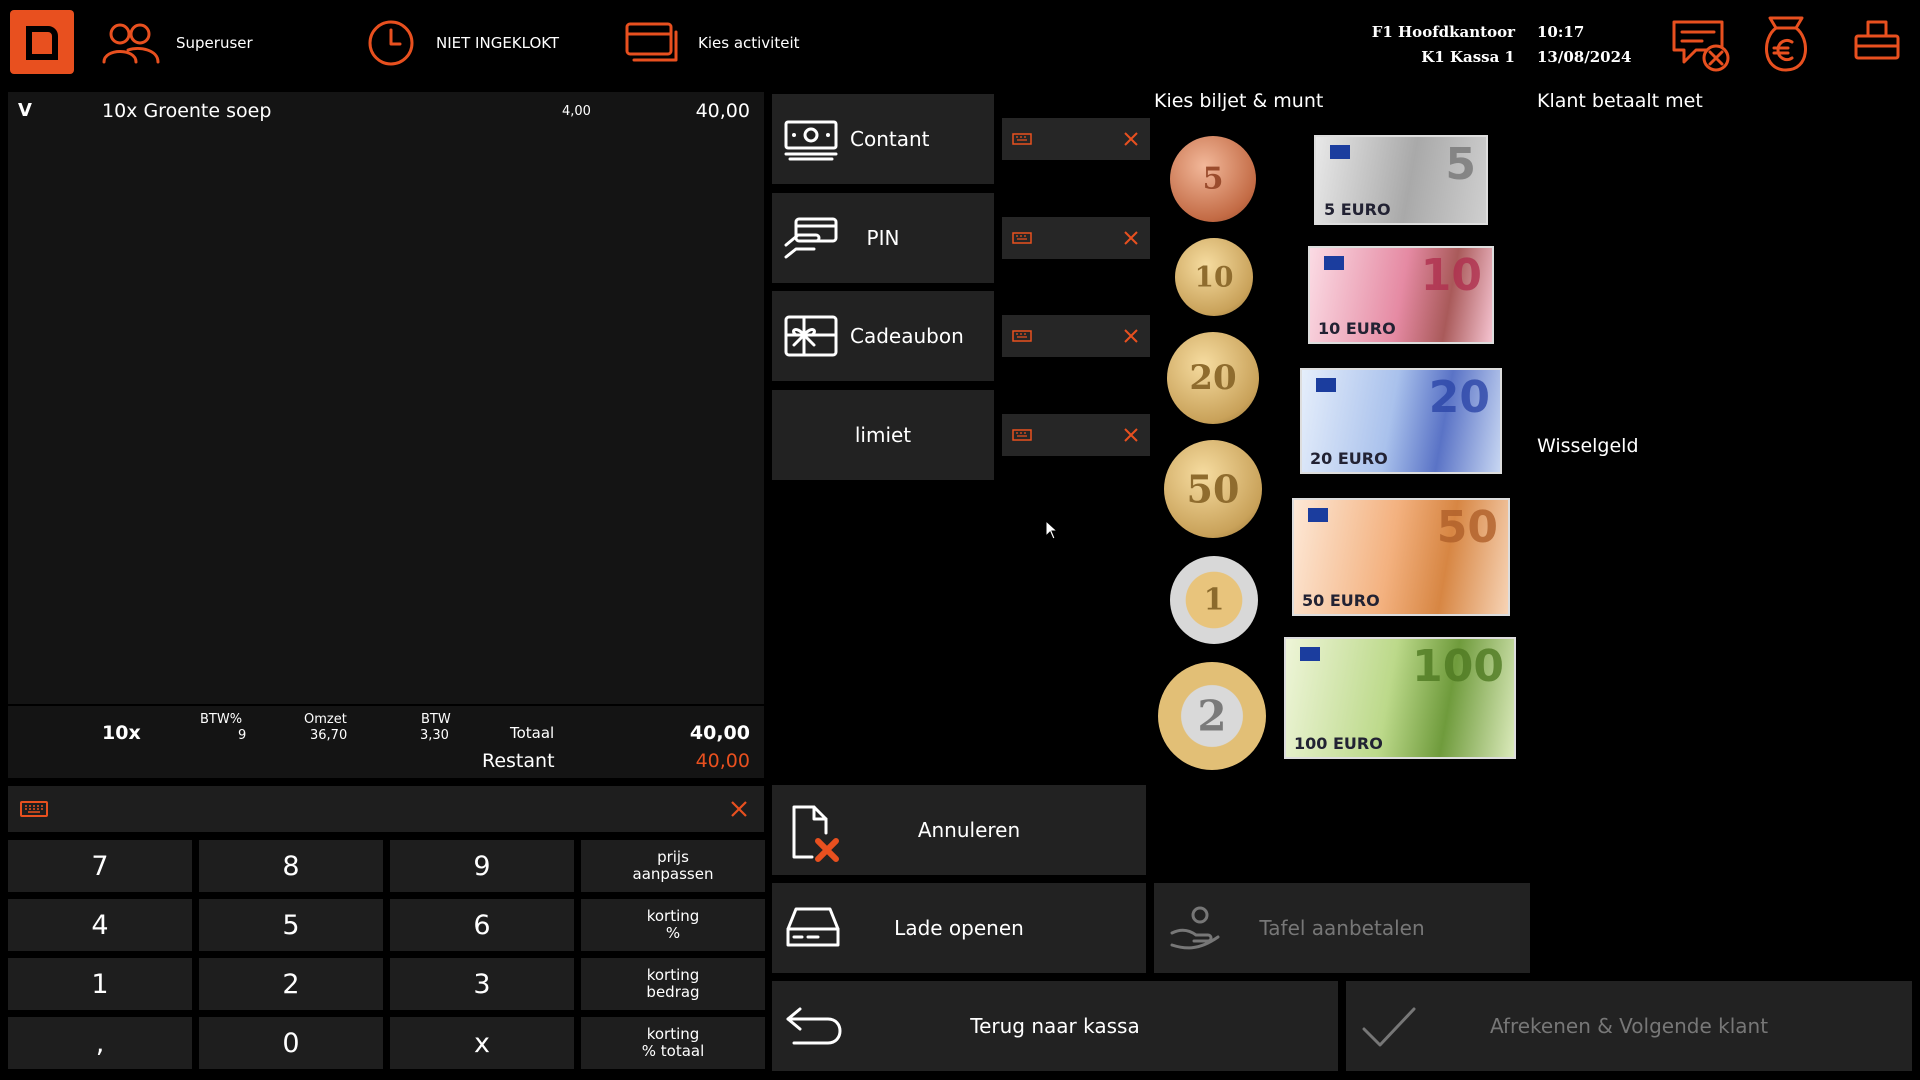 The height and width of the screenshot is (1080, 1920). I want to click on user-name: Superuser, so click(214, 43).